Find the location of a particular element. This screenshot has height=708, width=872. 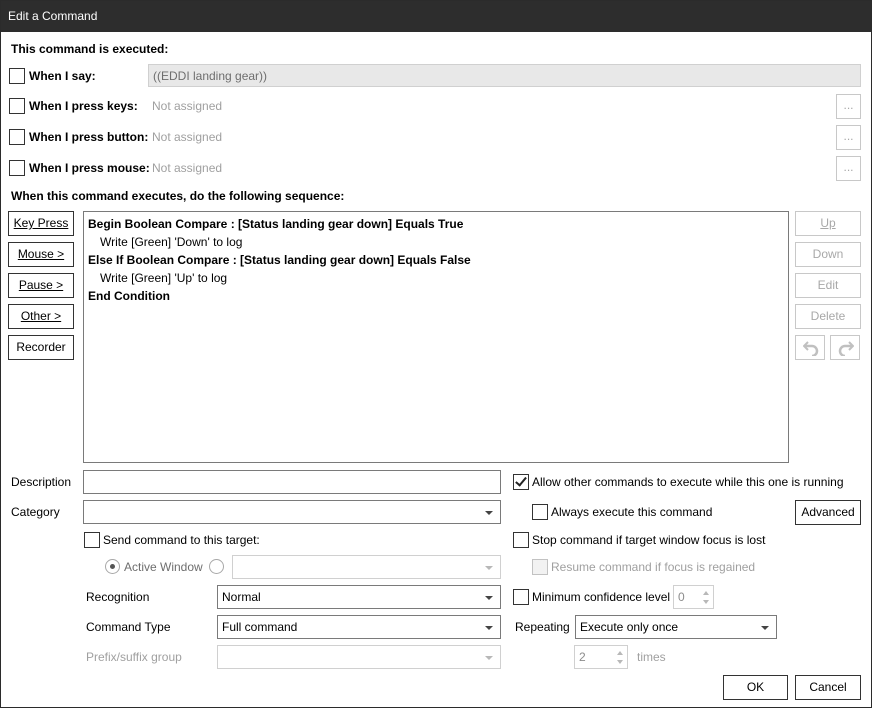

ok-label: OK is located at coordinates (755, 687).